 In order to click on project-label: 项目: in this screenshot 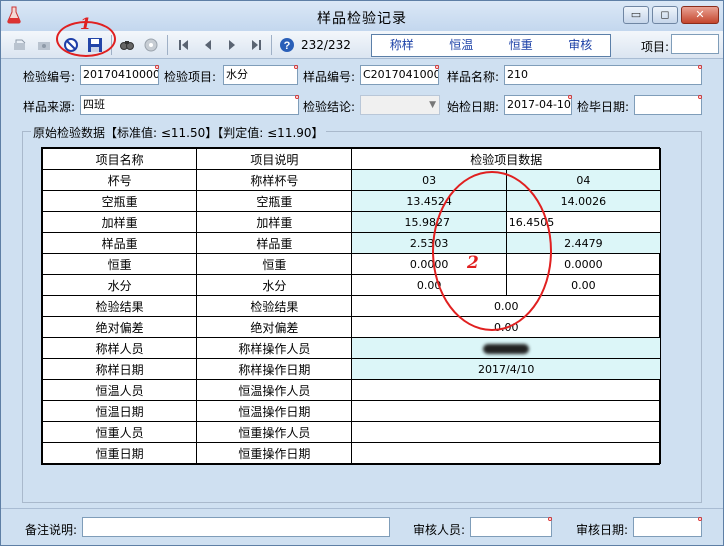, I will do `click(655, 47)`.